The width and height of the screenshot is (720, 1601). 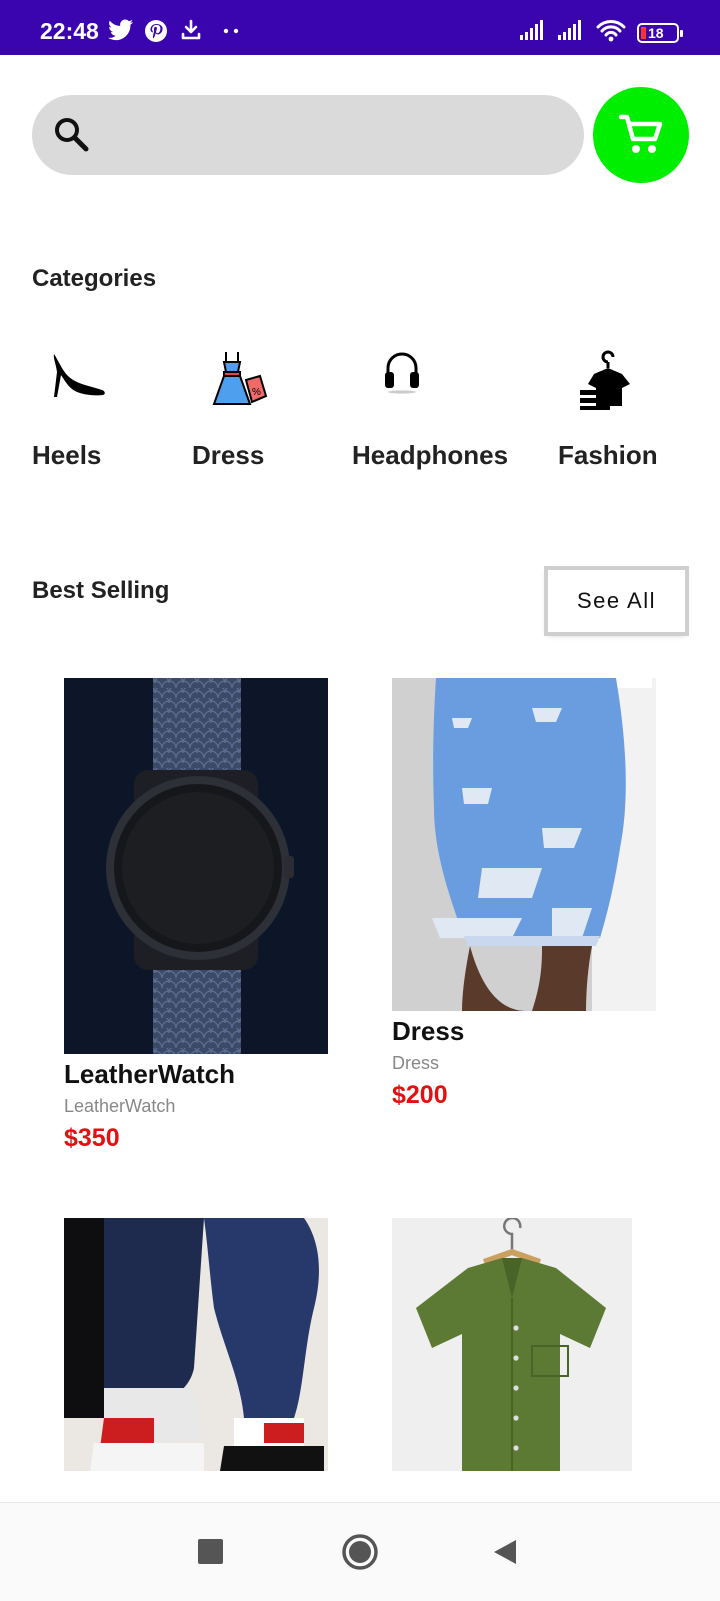 What do you see at coordinates (92, 1138) in the screenshot?
I see `product-price: $350` at bounding box center [92, 1138].